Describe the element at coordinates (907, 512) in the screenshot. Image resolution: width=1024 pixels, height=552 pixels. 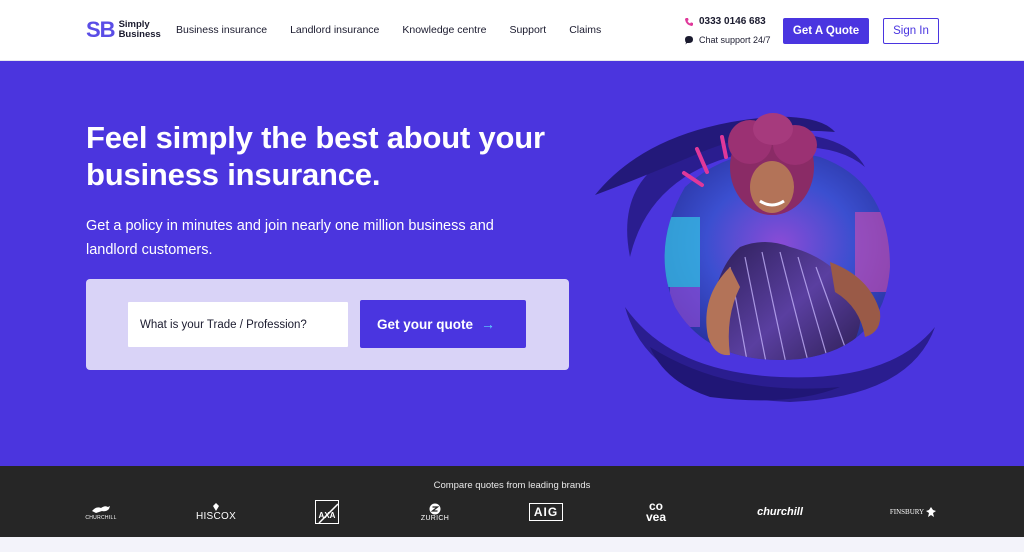
I see `brand-label: FINSBURY` at that location.